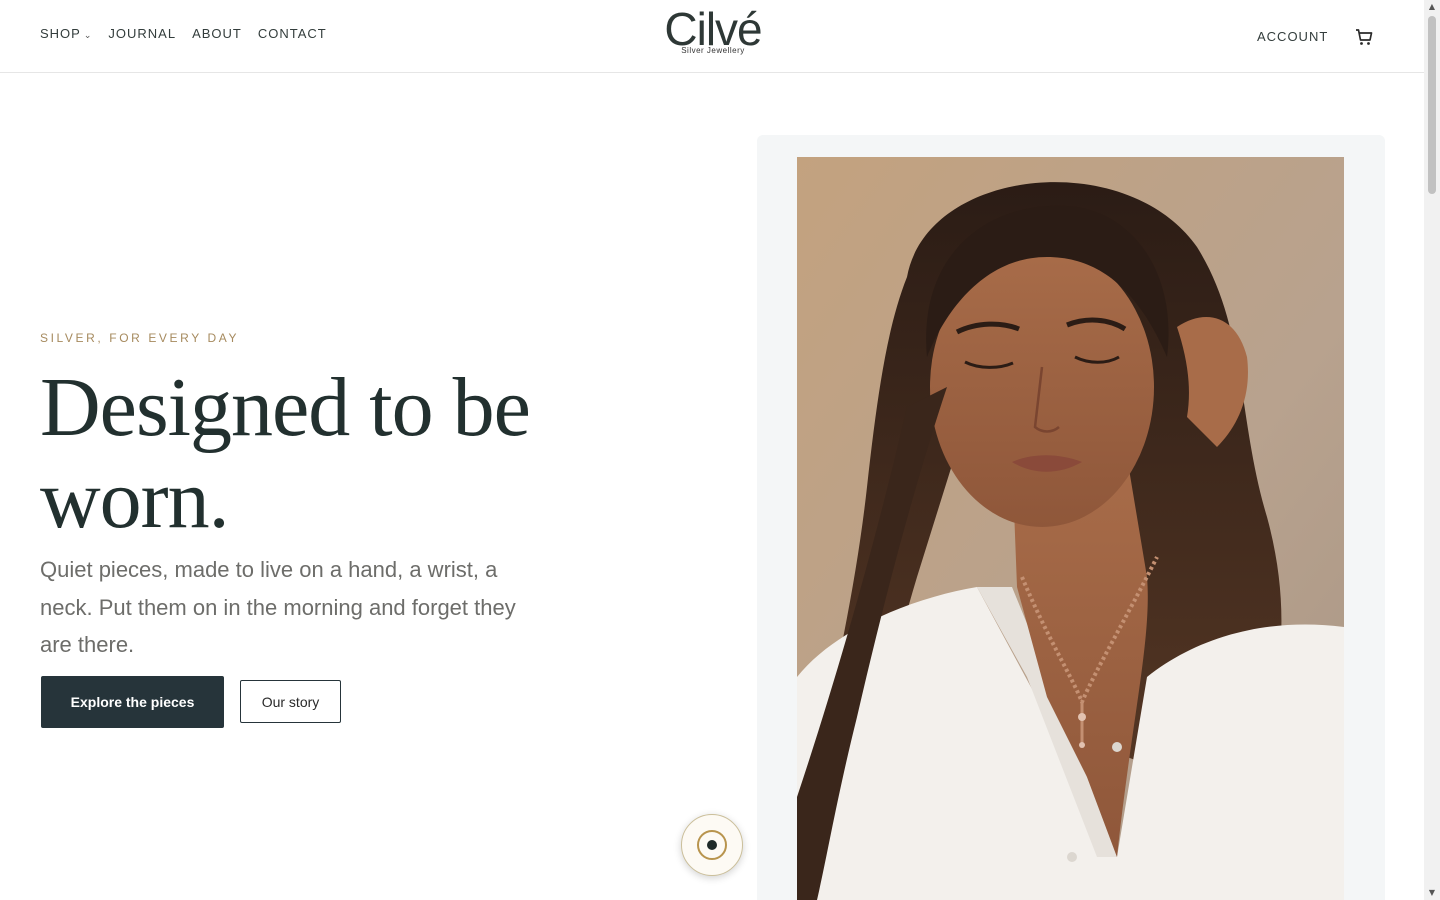 The height and width of the screenshot is (900, 1440). What do you see at coordinates (60, 33) in the screenshot?
I see `nav-shop-label: SHOP` at bounding box center [60, 33].